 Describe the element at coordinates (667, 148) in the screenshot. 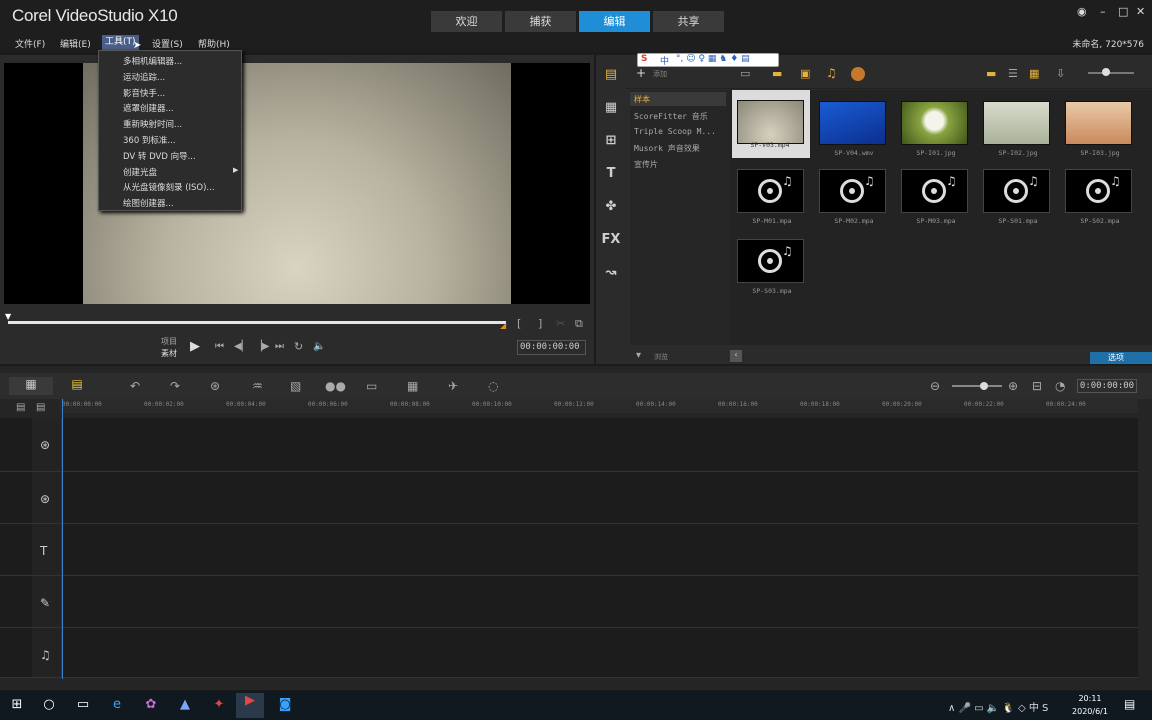

I see `folder-item: Musork 声音效果` at that location.